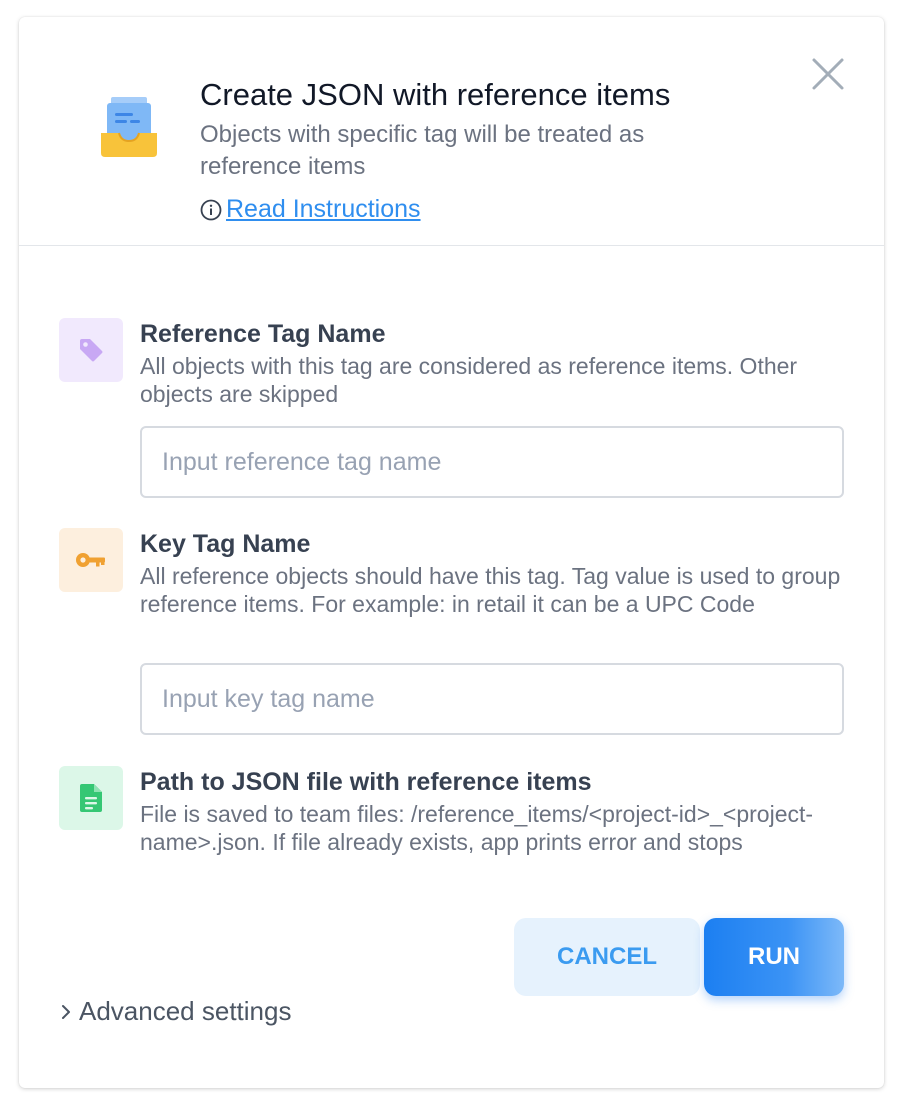 This screenshot has width=902, height=1108. I want to click on key-icon, so click(90, 560).